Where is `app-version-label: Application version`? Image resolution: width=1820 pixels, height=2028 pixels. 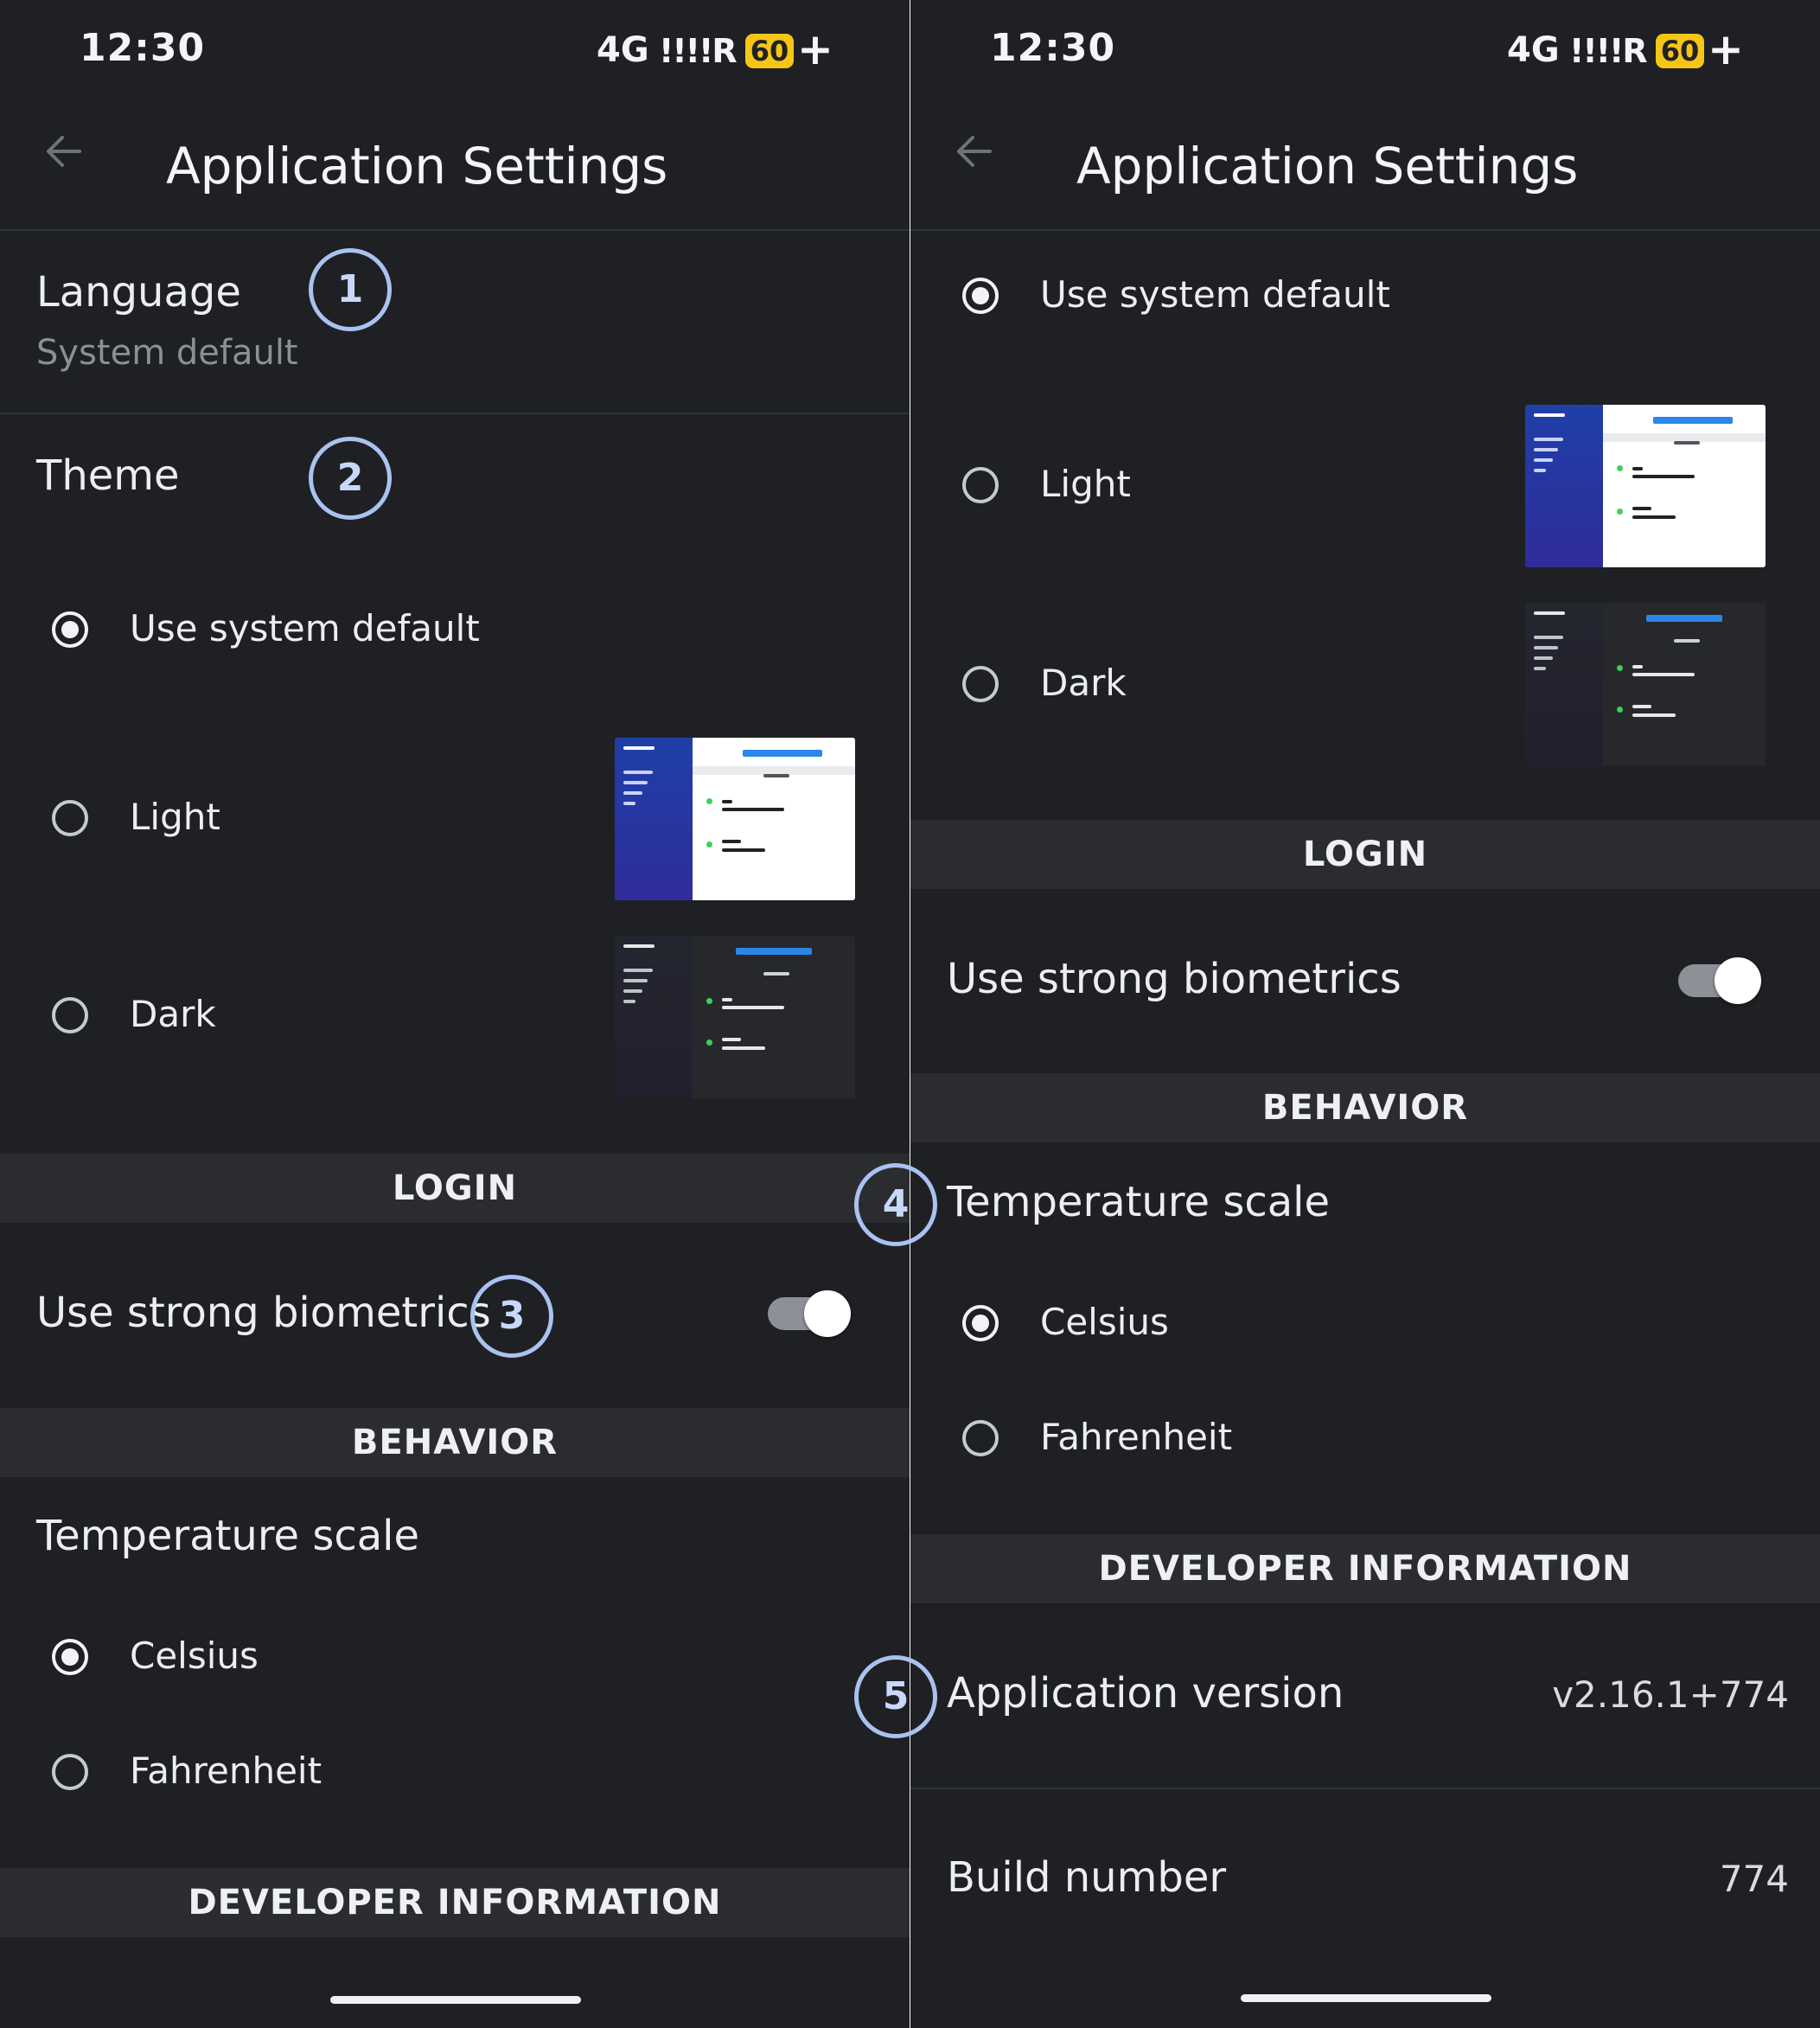 app-version-label: Application version is located at coordinates (1146, 1693).